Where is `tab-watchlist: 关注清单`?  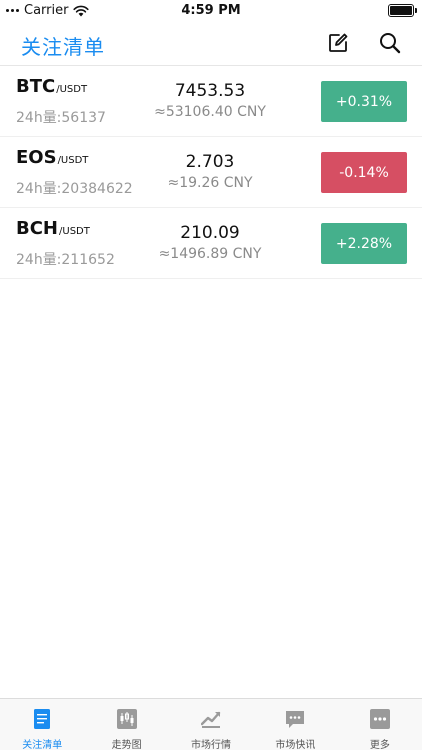 tab-watchlist: 关注清单 is located at coordinates (42, 724).